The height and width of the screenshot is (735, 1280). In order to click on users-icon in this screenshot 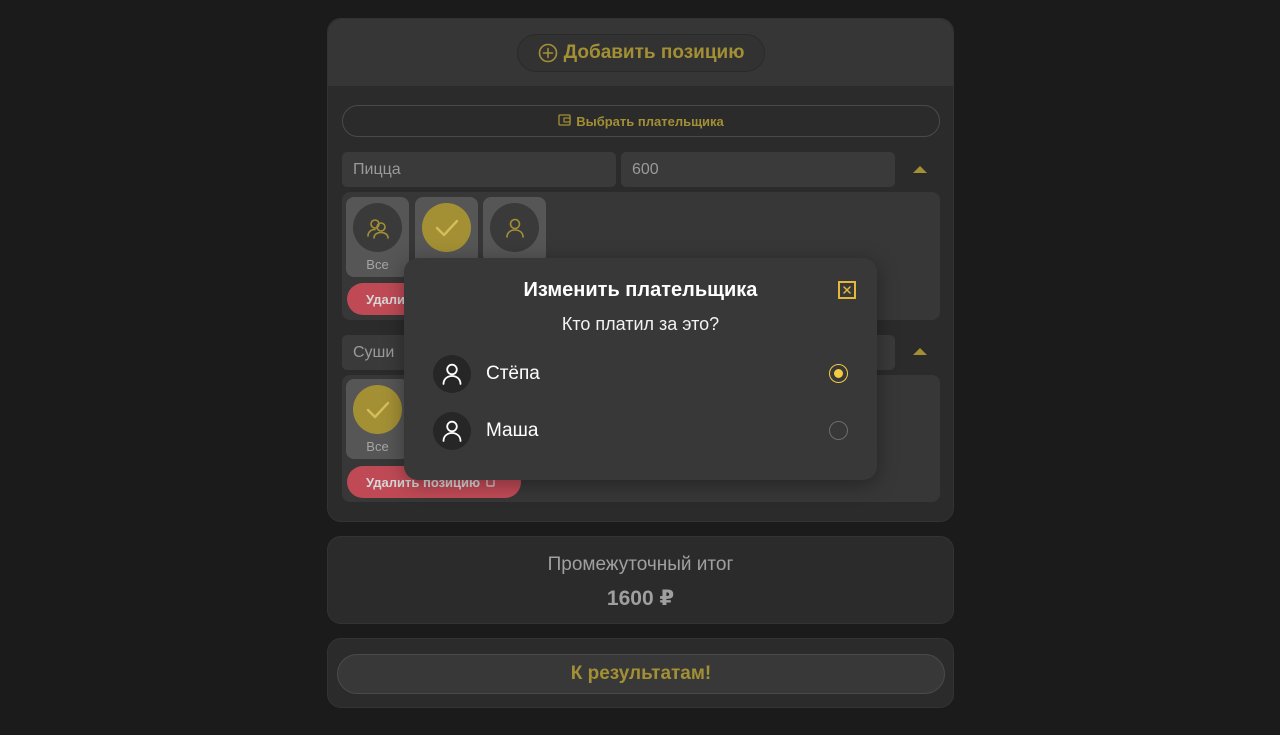, I will do `click(377, 227)`.